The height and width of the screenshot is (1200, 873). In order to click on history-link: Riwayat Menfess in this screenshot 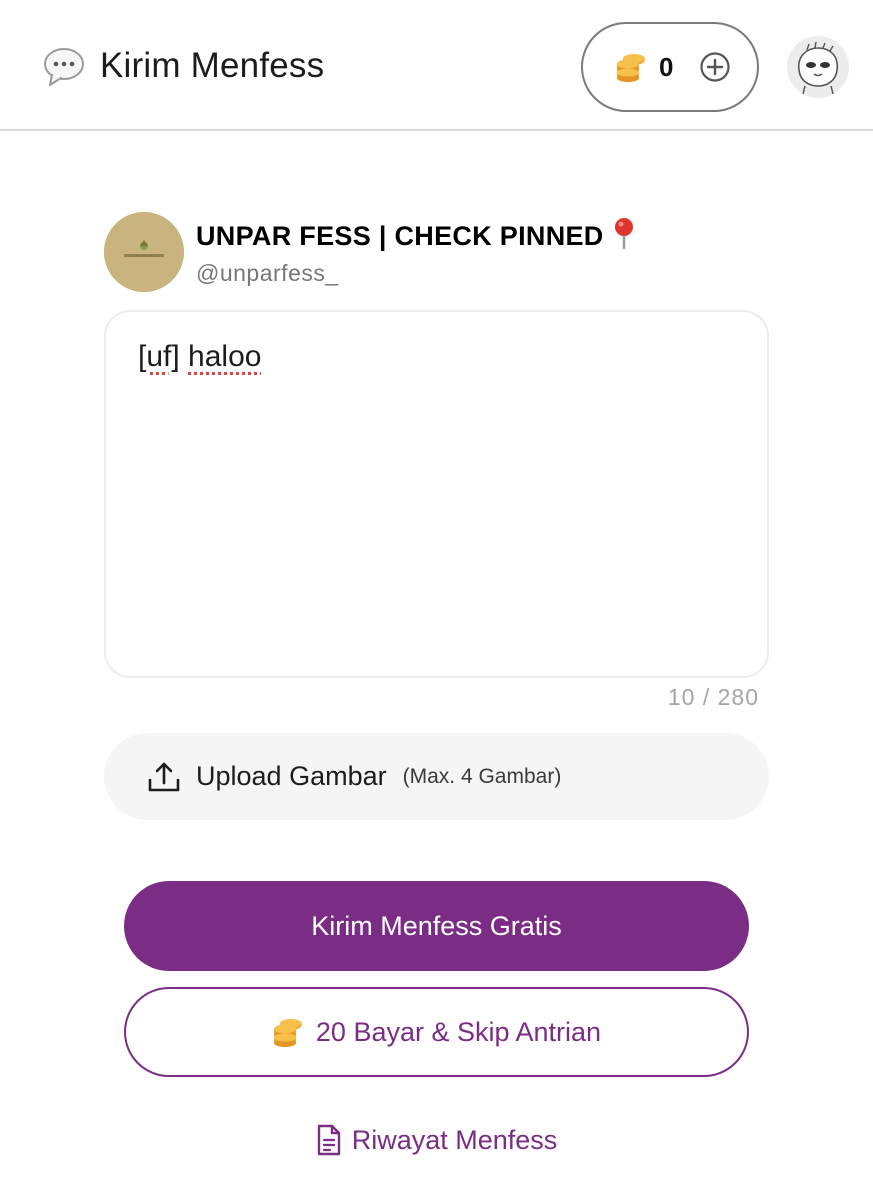, I will do `click(436, 1140)`.